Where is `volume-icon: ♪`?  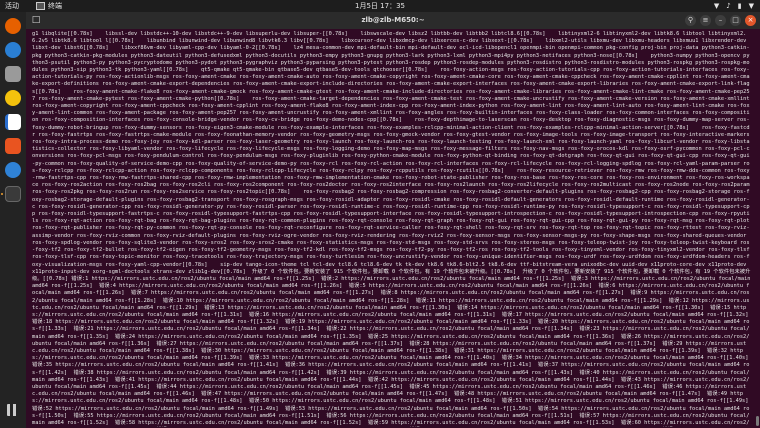 volume-icon: ♪ is located at coordinates (728, 6).